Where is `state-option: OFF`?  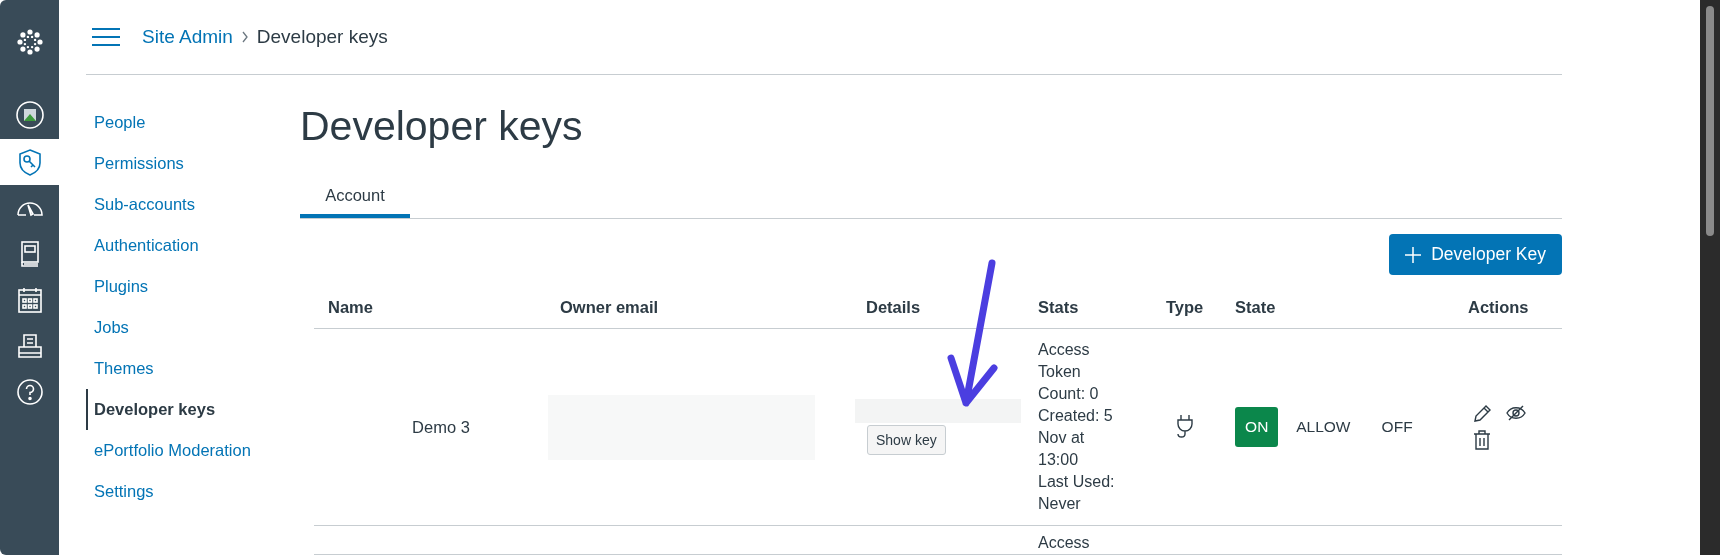
state-option: OFF is located at coordinates (1397, 427).